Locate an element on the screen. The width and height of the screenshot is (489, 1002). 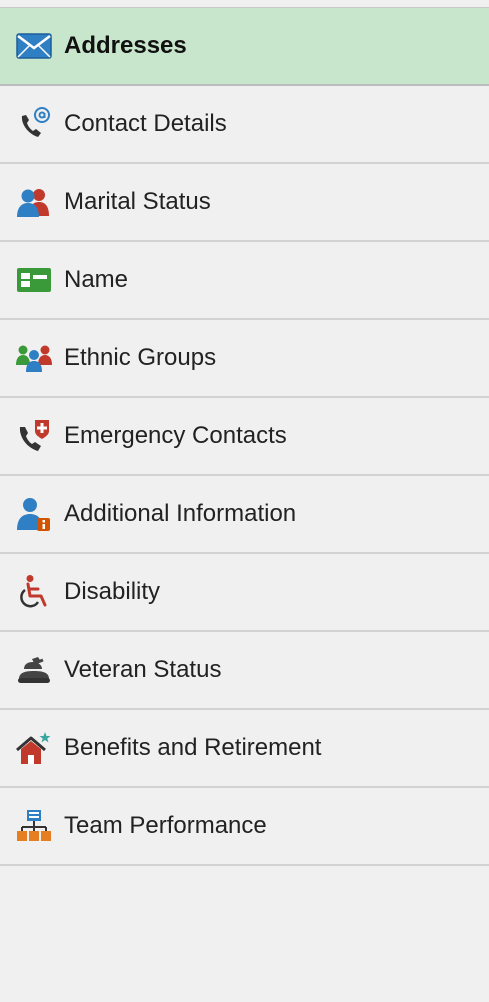
nav-item-label: Marital Status is located at coordinates (137, 201).